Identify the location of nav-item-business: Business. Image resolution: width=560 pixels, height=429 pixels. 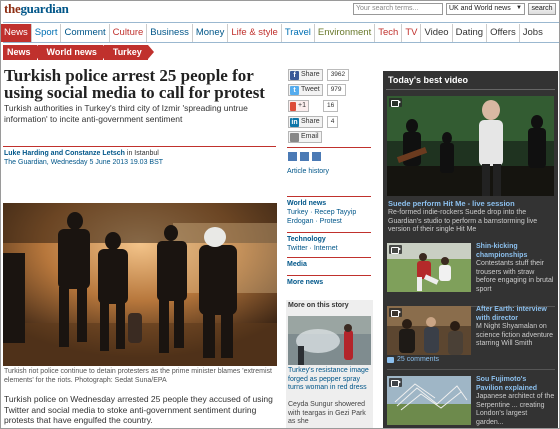
(170, 33).